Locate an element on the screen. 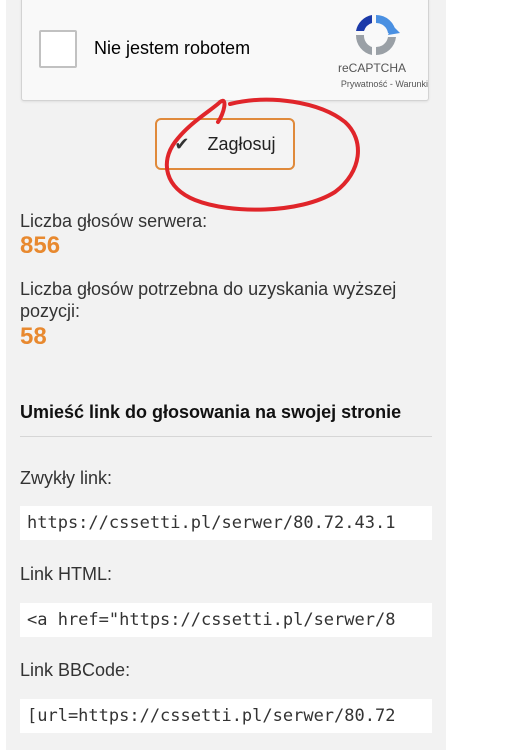 The image size is (518, 750). plain-link-field: https://cssetti.pl/serwer/80.72.43.1 is located at coordinates (226, 523).